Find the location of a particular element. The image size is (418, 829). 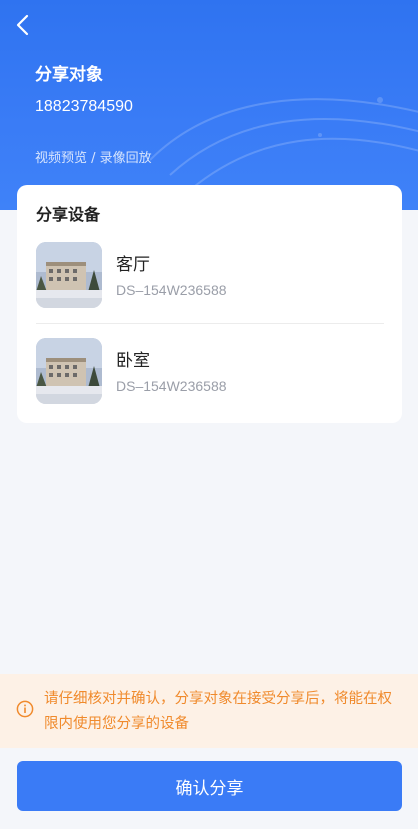

device-name: 客厅 is located at coordinates (133, 265).